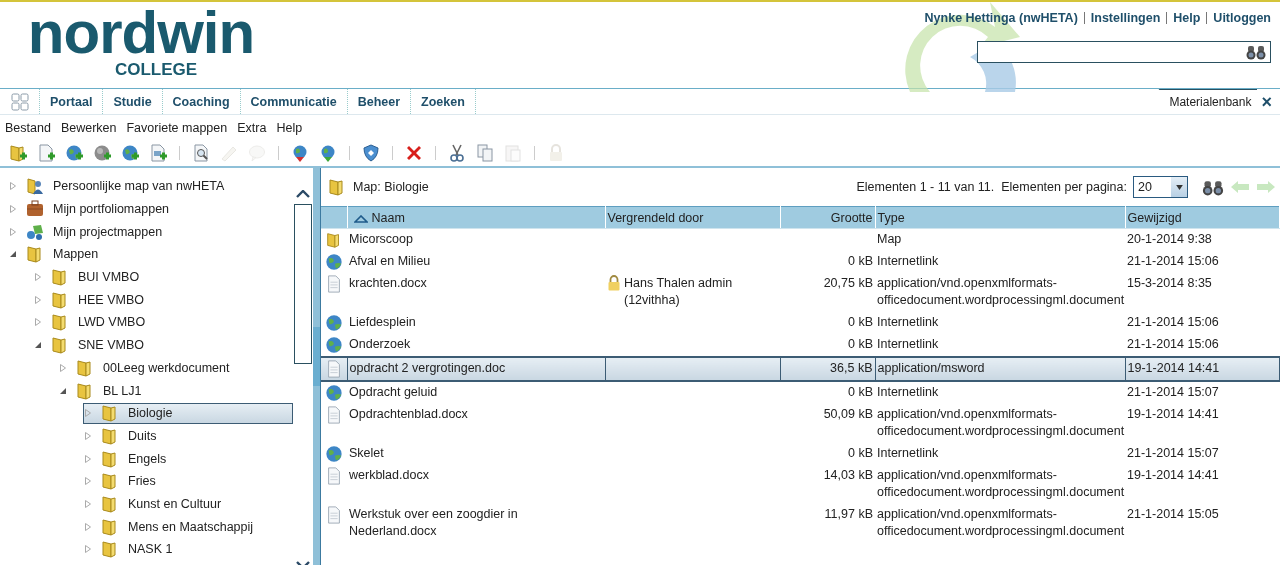 This screenshot has height=565, width=1280. I want to click on tree-item: Biologie, so click(188, 413).